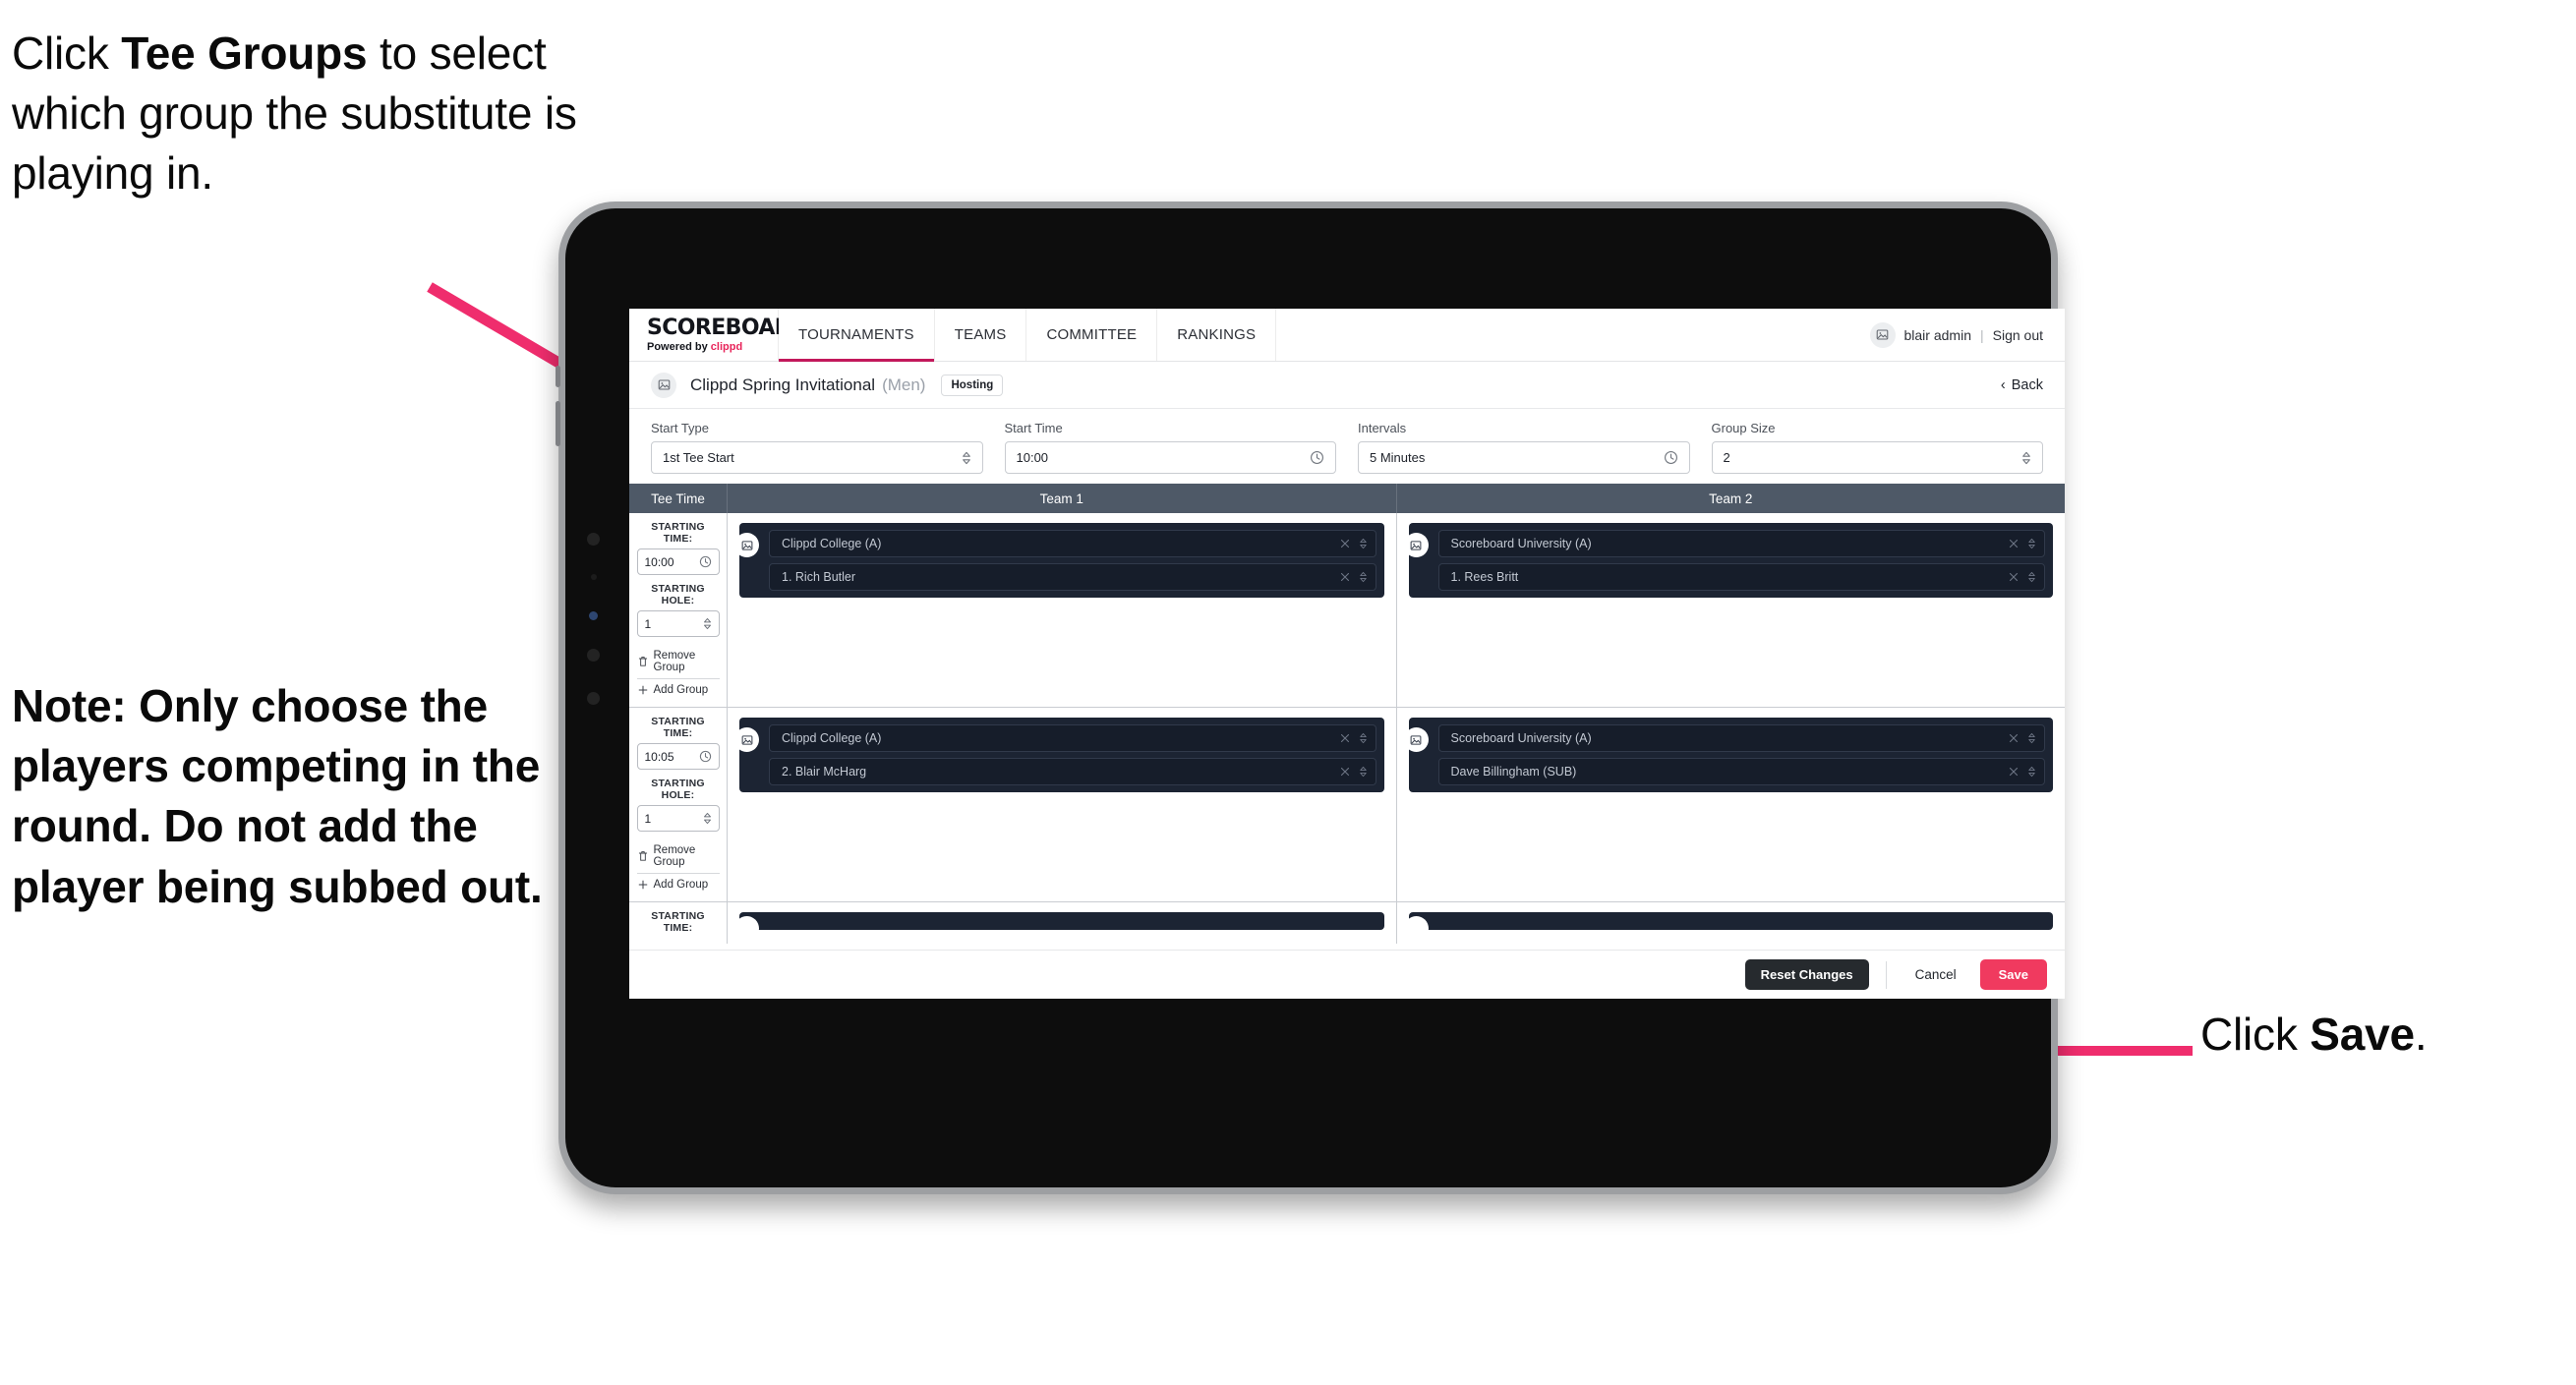 This screenshot has height=1385, width=2576. Describe the element at coordinates (817, 457) in the screenshot. I see `start-type-select: 1st Tee Start` at that location.